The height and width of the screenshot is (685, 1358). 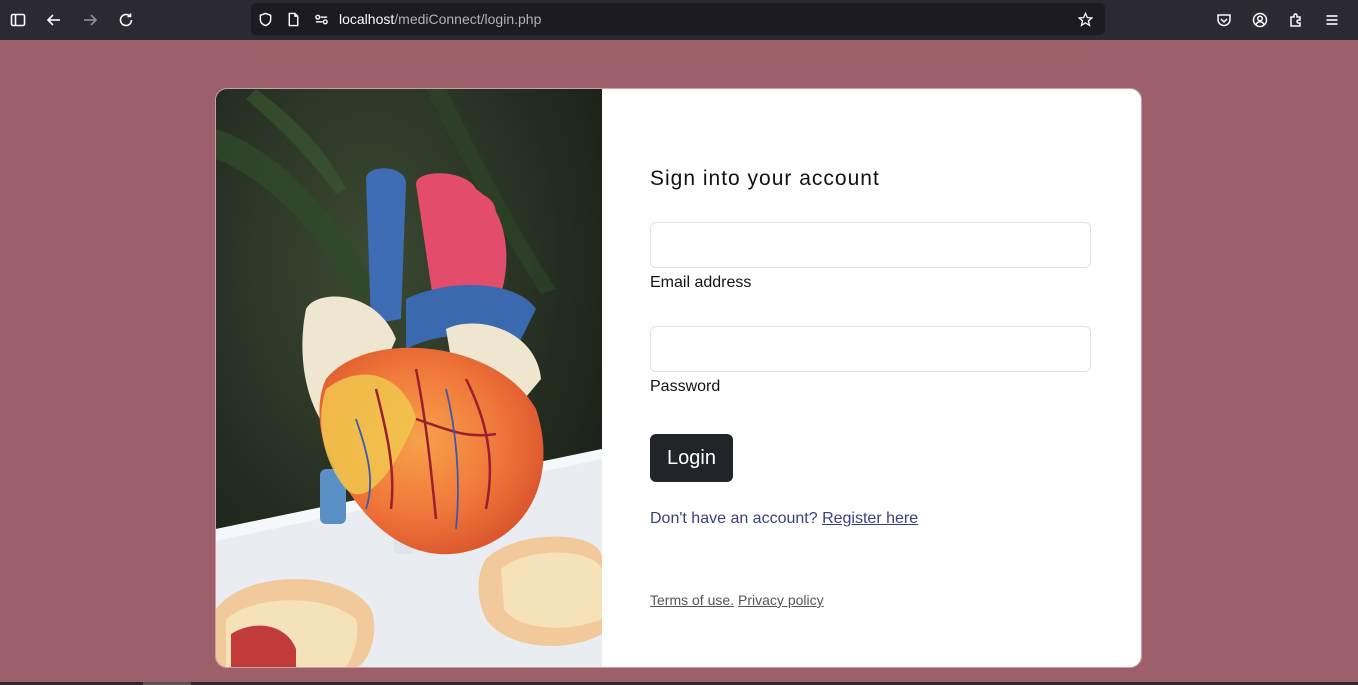 What do you see at coordinates (126, 20) in the screenshot?
I see `reload-icon` at bounding box center [126, 20].